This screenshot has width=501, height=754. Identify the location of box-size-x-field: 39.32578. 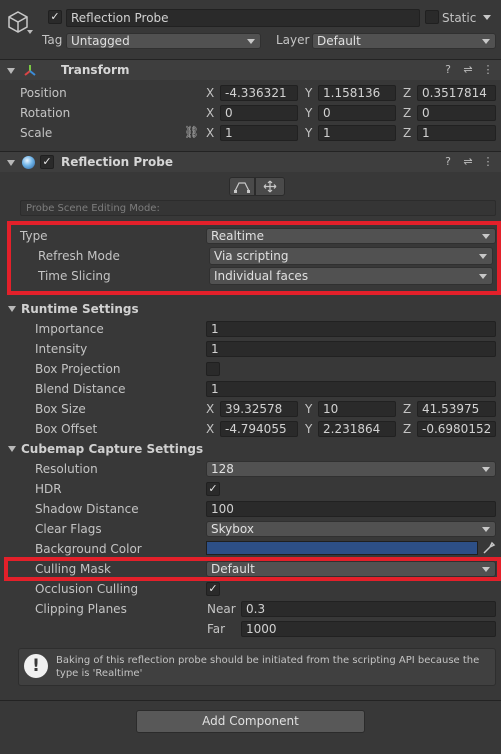
(259, 409).